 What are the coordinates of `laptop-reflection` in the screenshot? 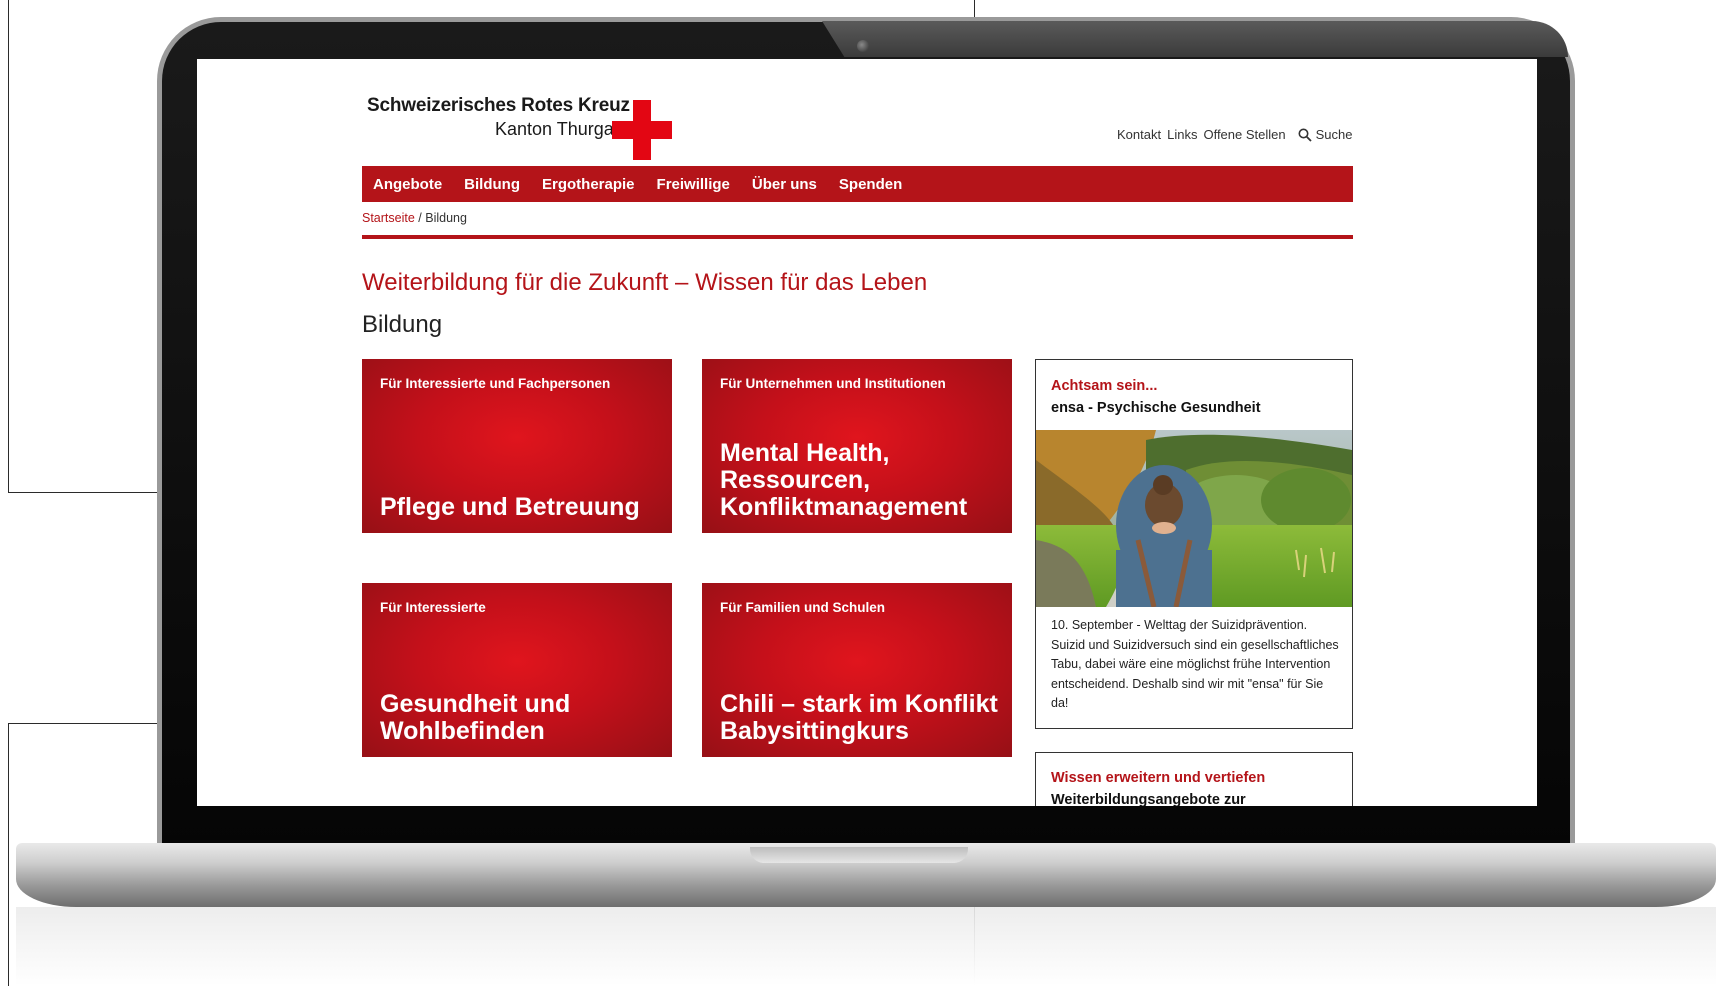 It's located at (866, 946).